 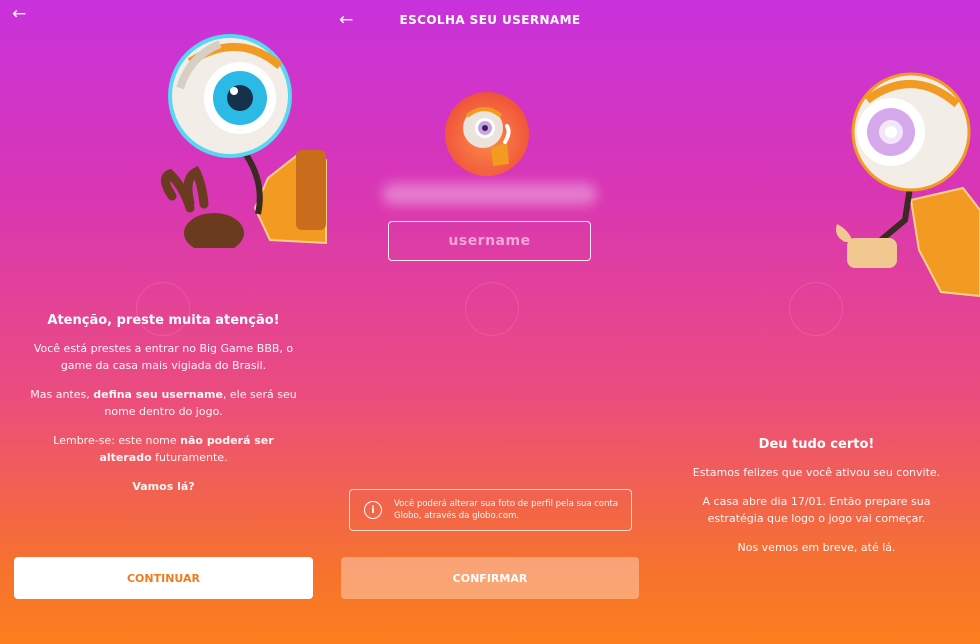 I want to click on intro-heading: Atenção, preste muita atenção!, so click(x=163, y=320).